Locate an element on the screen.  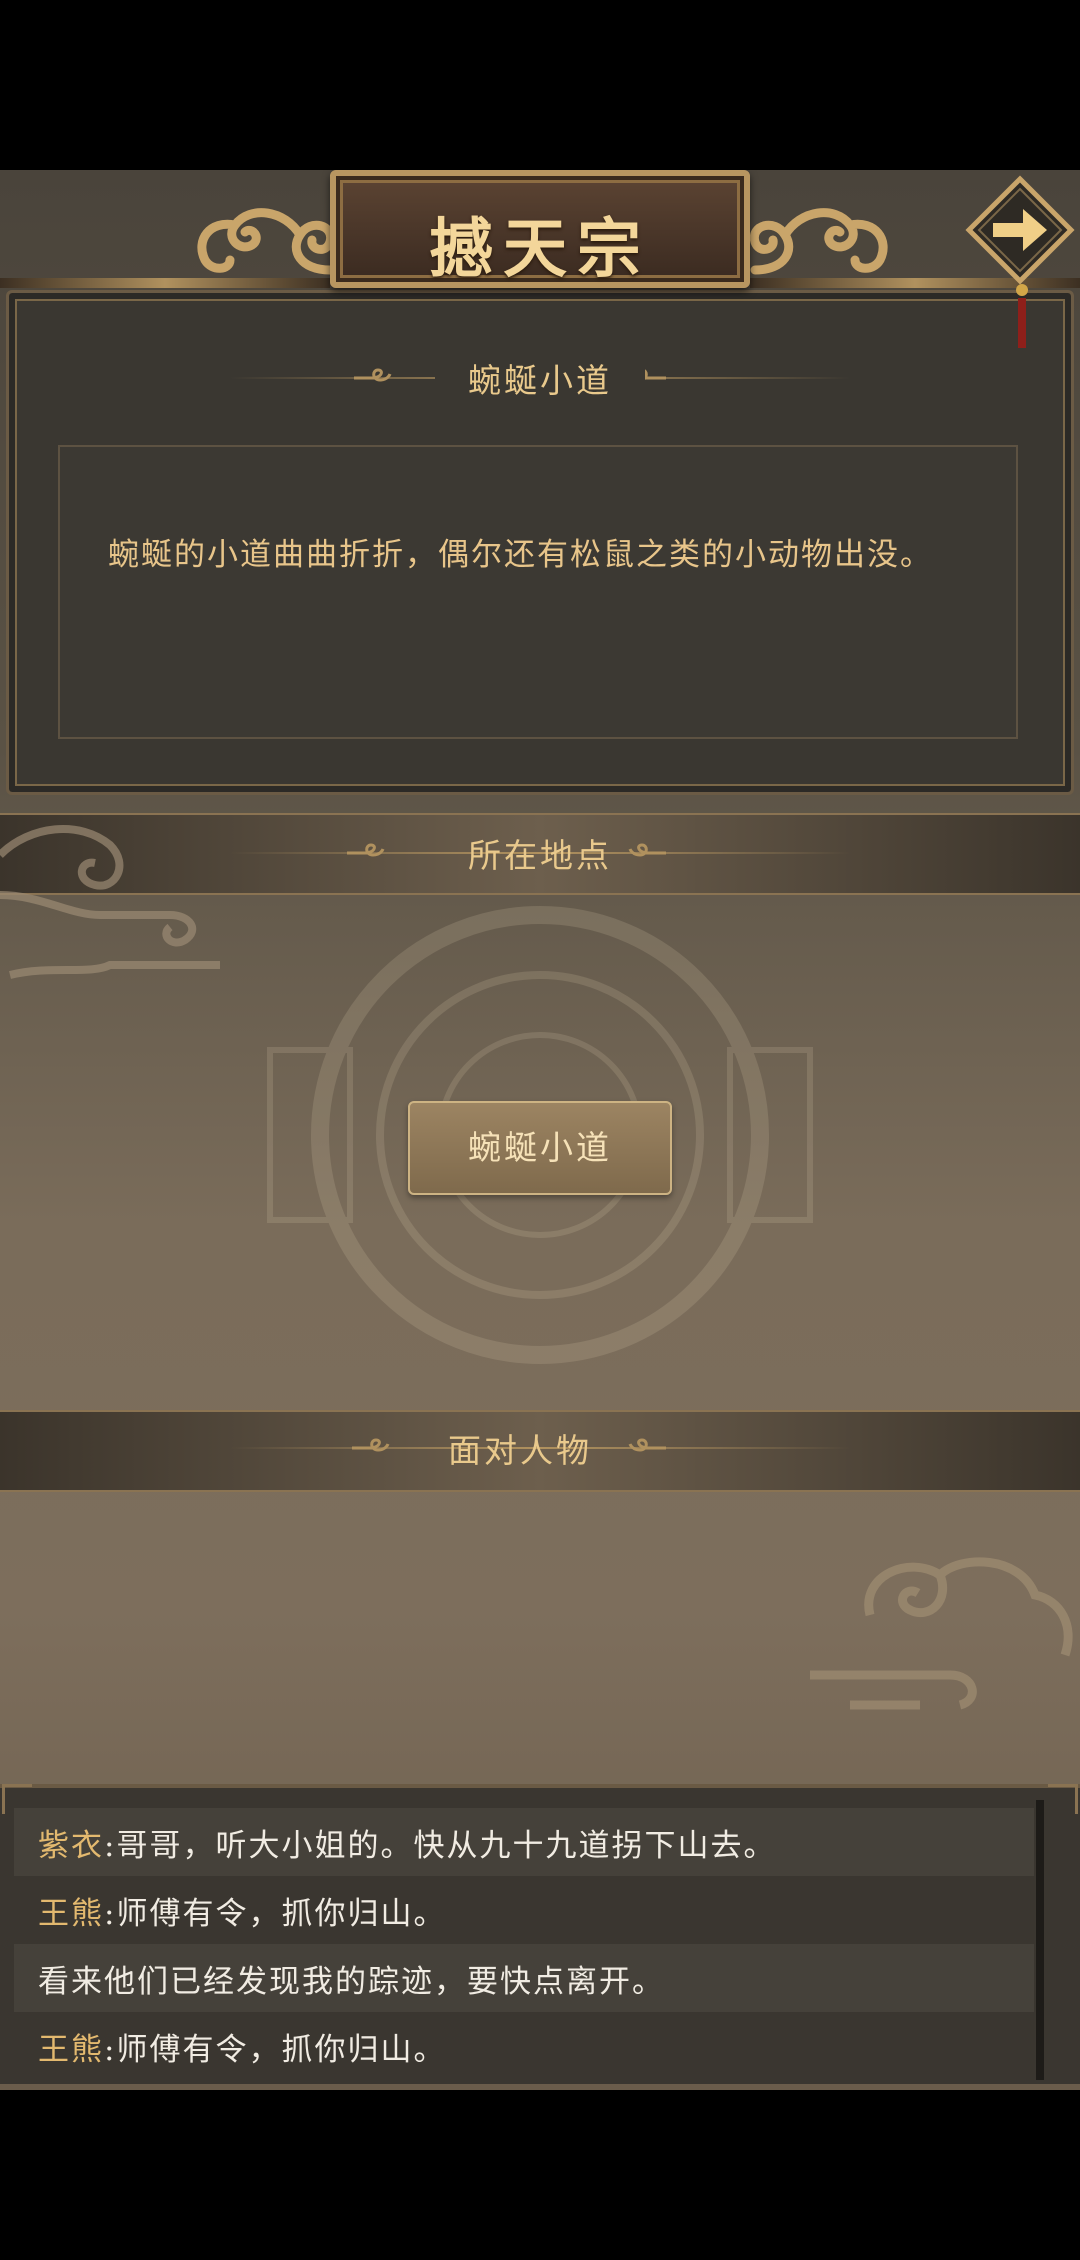
description-header: 蜿蜒小道 is located at coordinates (540, 378).